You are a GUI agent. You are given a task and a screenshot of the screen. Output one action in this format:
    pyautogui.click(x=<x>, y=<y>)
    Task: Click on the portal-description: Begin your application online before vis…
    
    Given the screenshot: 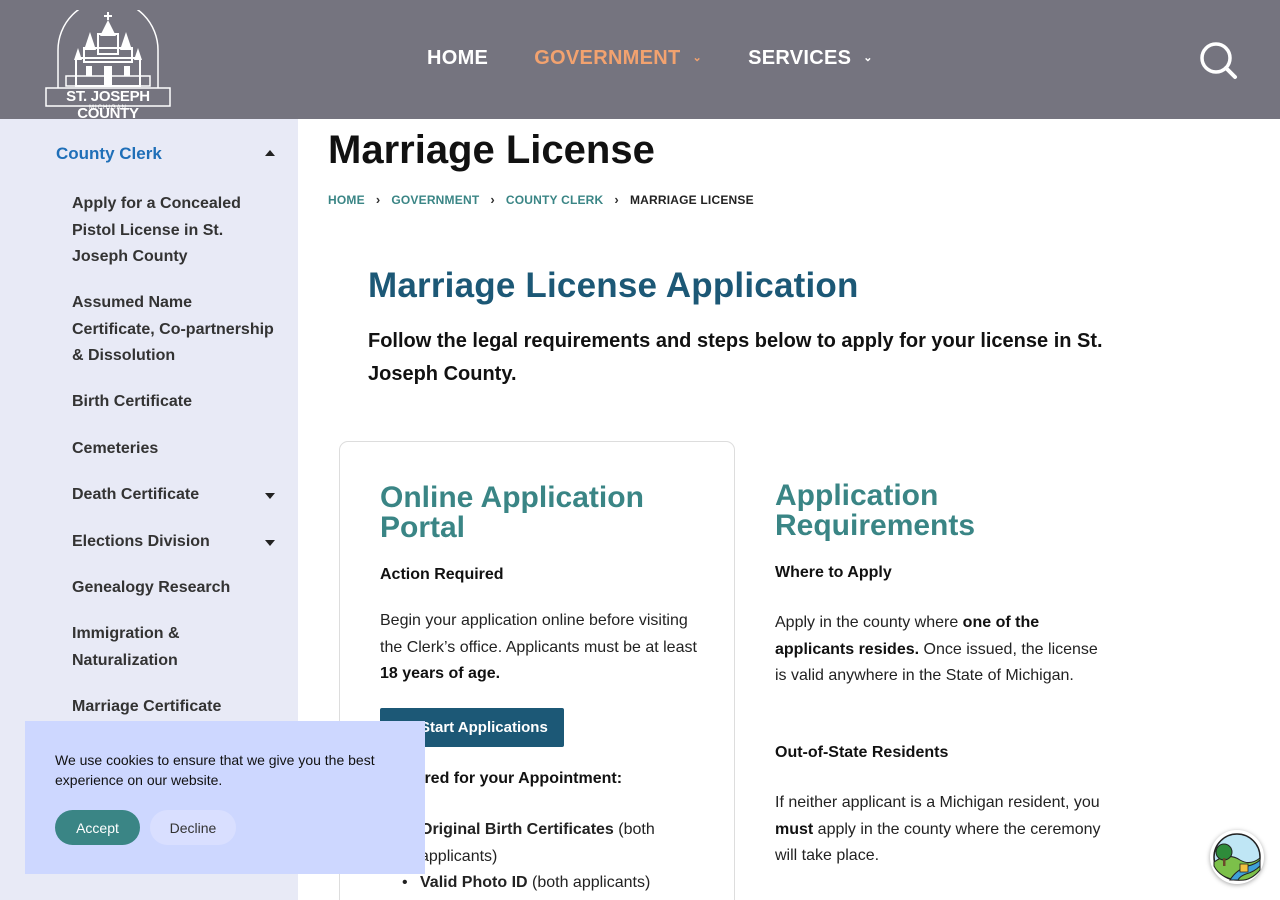 What is the action you would take?
    pyautogui.click(x=545, y=648)
    